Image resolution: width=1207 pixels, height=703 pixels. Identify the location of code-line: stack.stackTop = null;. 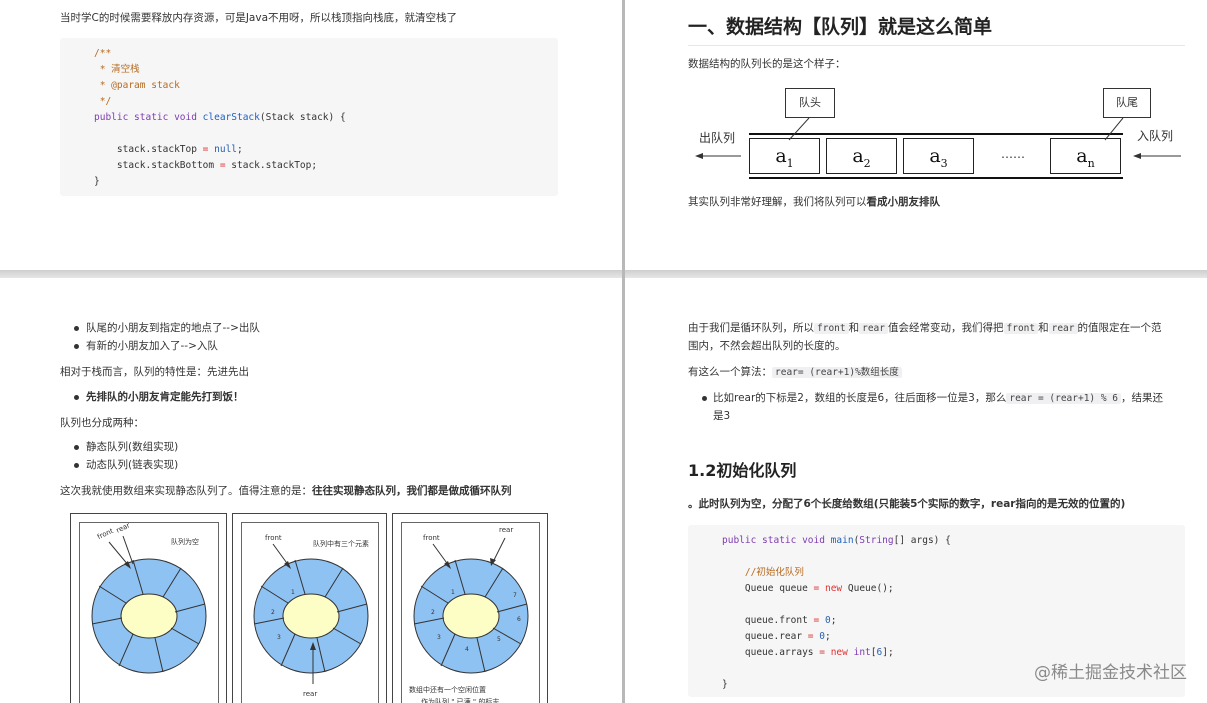
(168, 149).